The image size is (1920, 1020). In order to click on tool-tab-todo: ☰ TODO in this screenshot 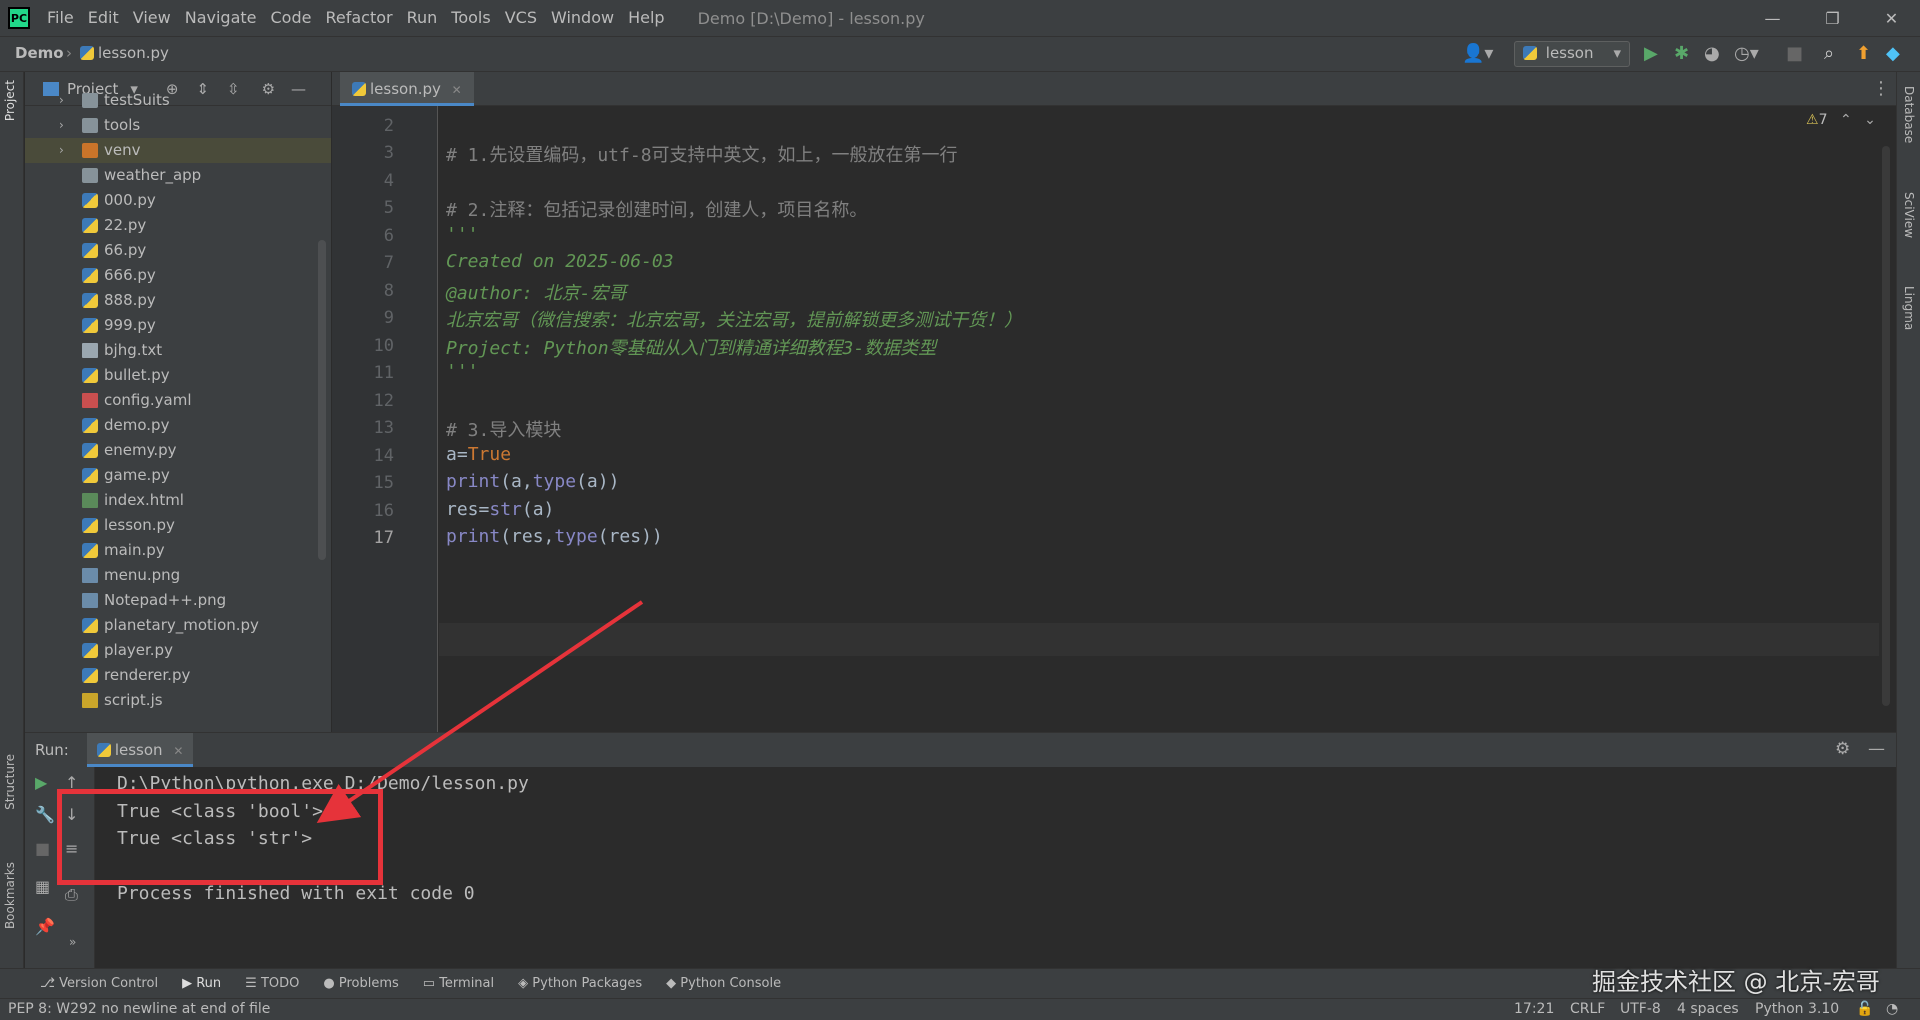, I will do `click(272, 983)`.